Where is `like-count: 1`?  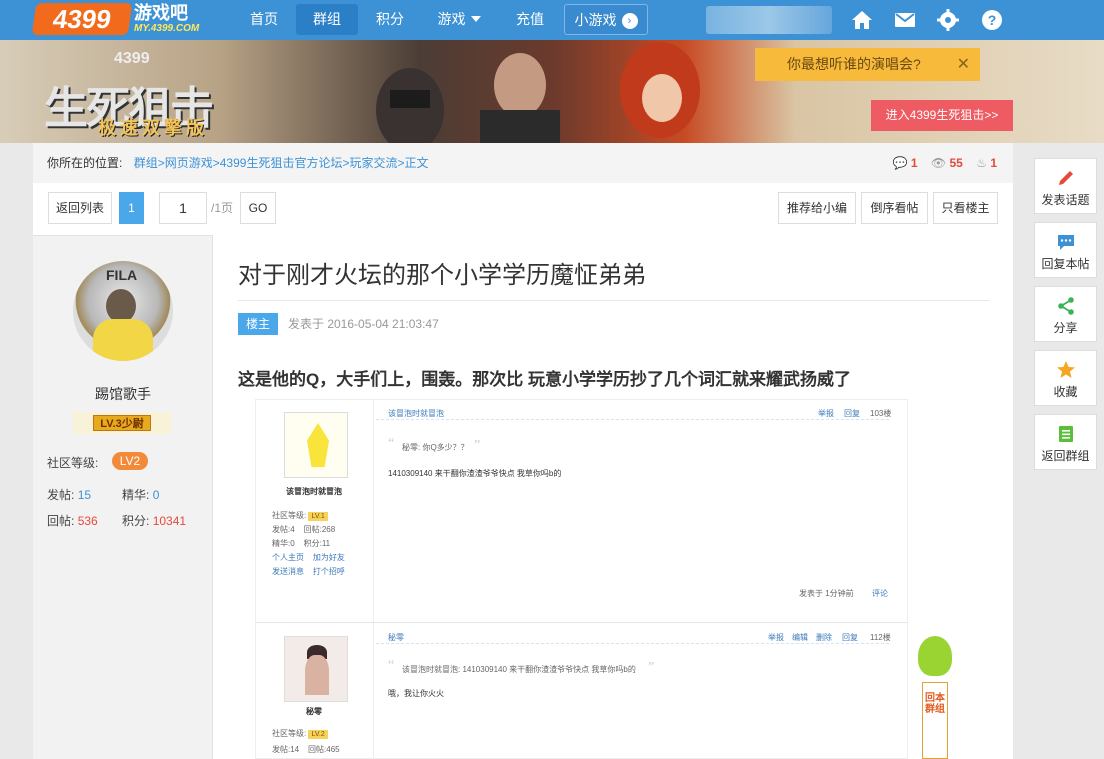 like-count: 1 is located at coordinates (993, 163).